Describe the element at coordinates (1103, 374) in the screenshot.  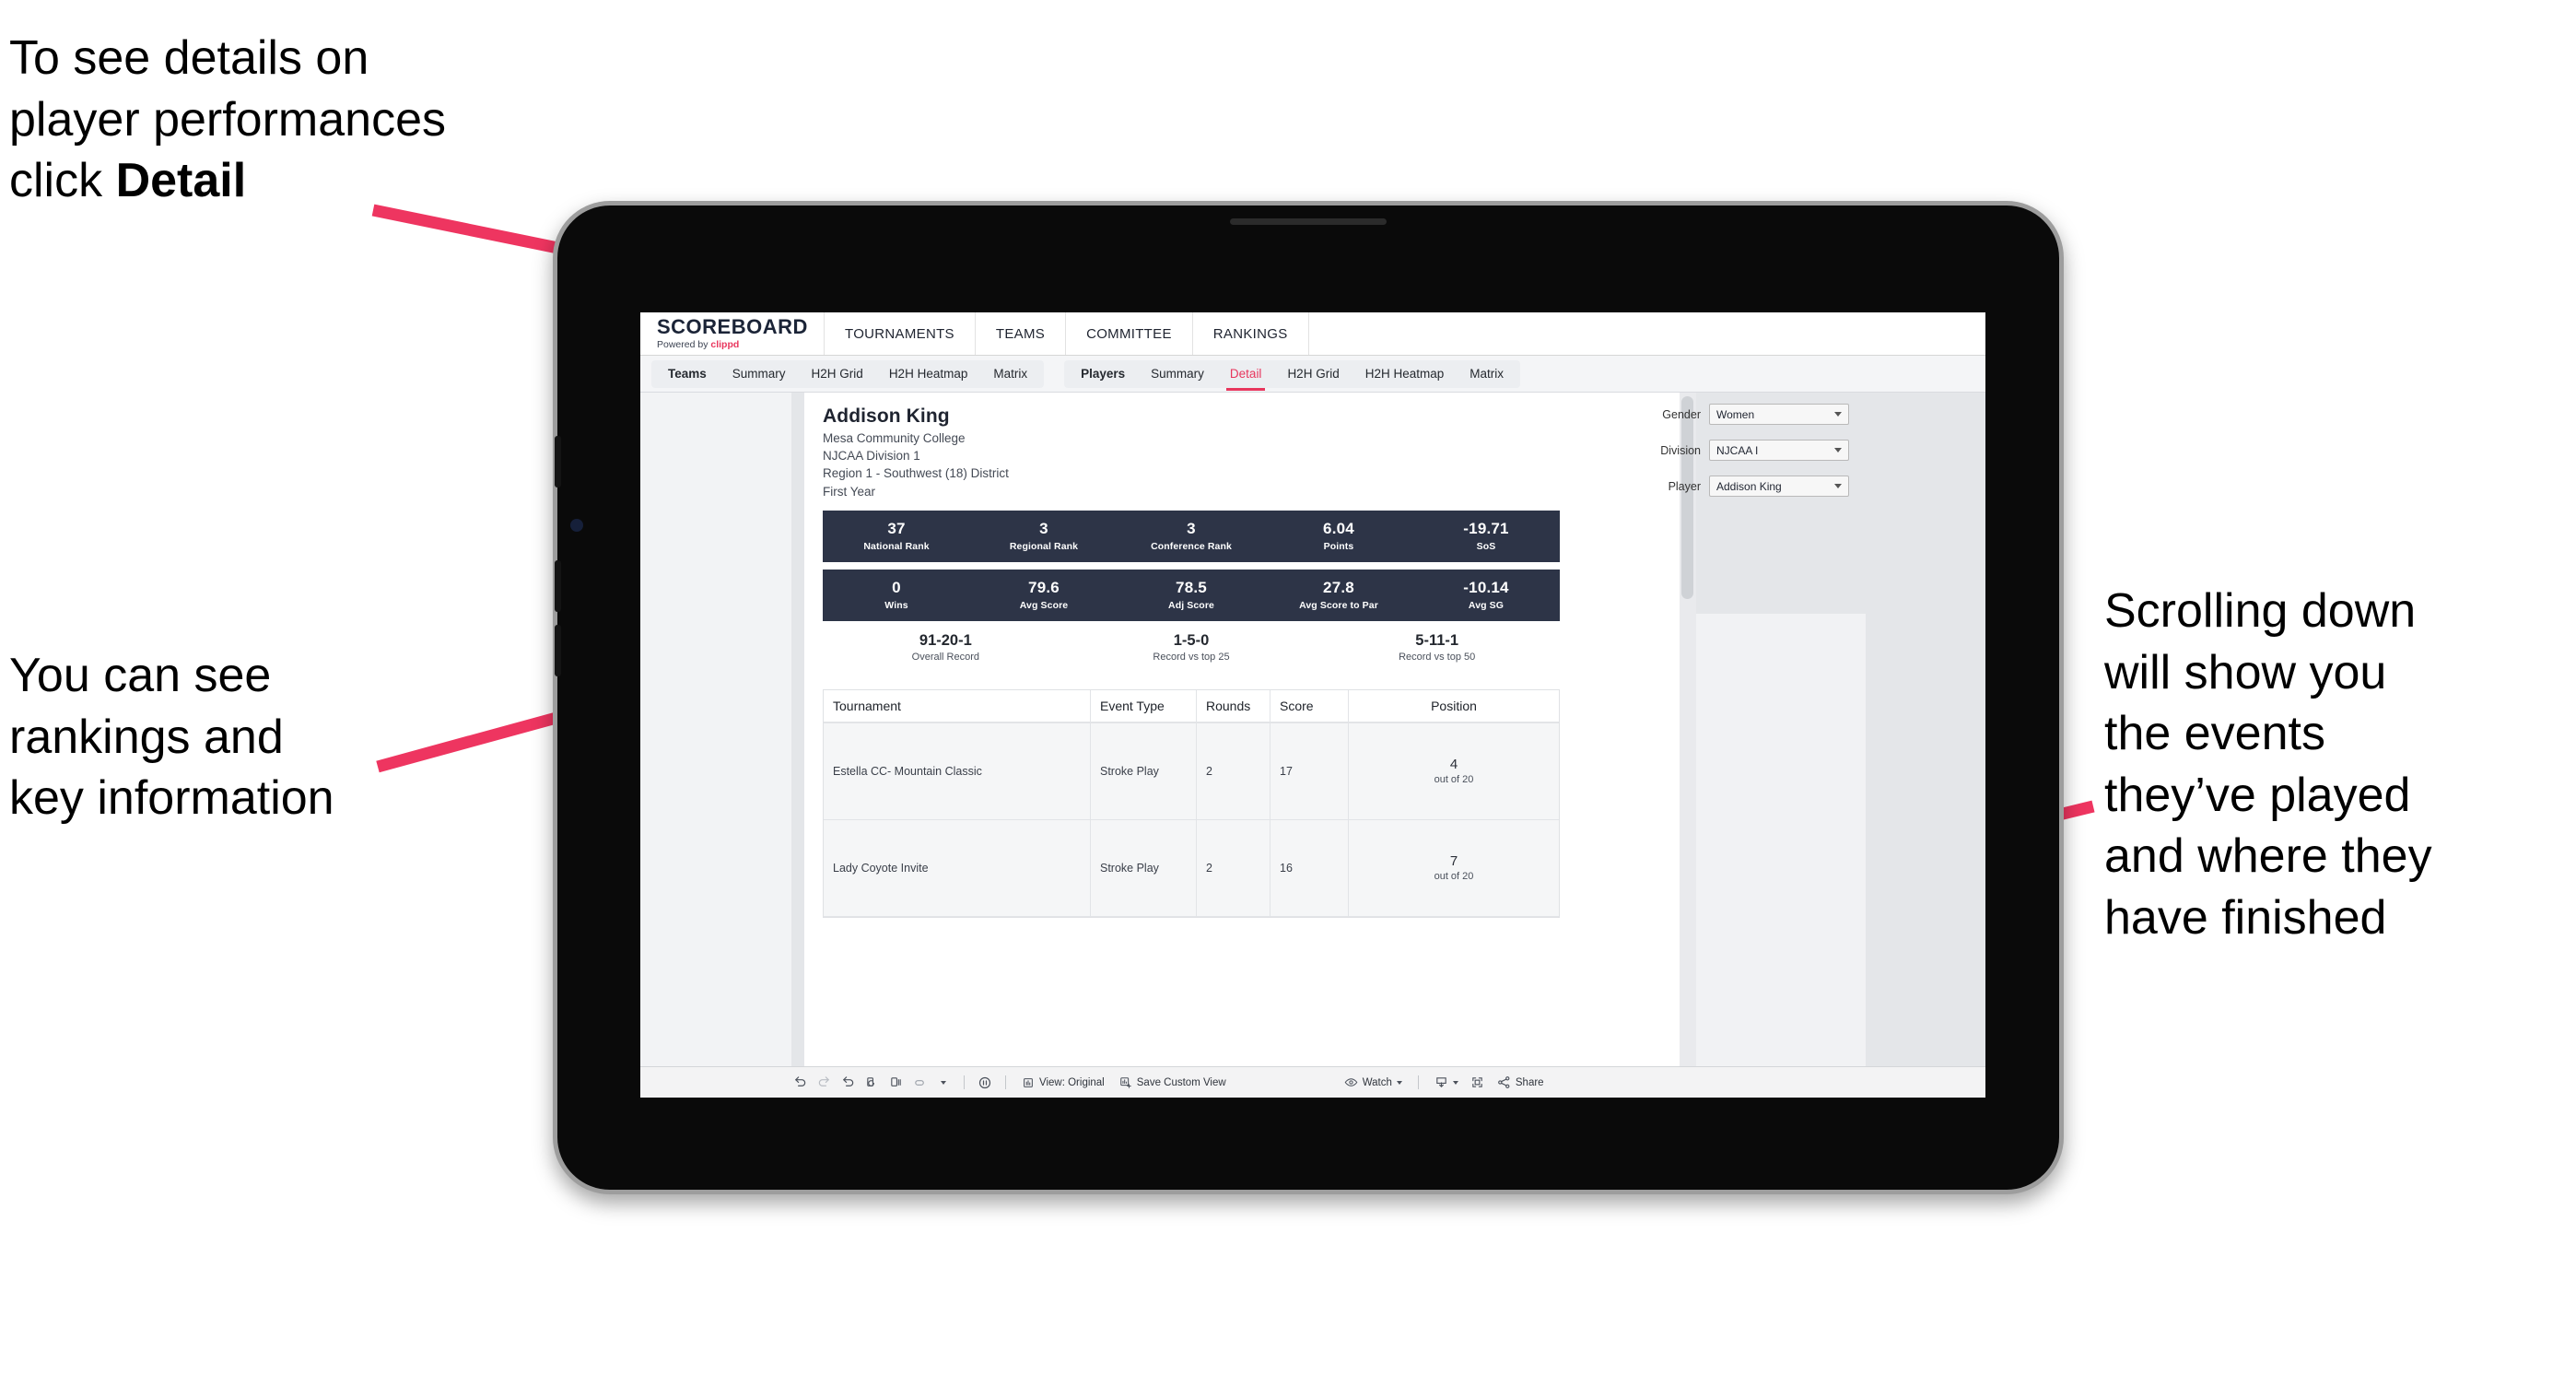
I see `subnav-players: Players` at that location.